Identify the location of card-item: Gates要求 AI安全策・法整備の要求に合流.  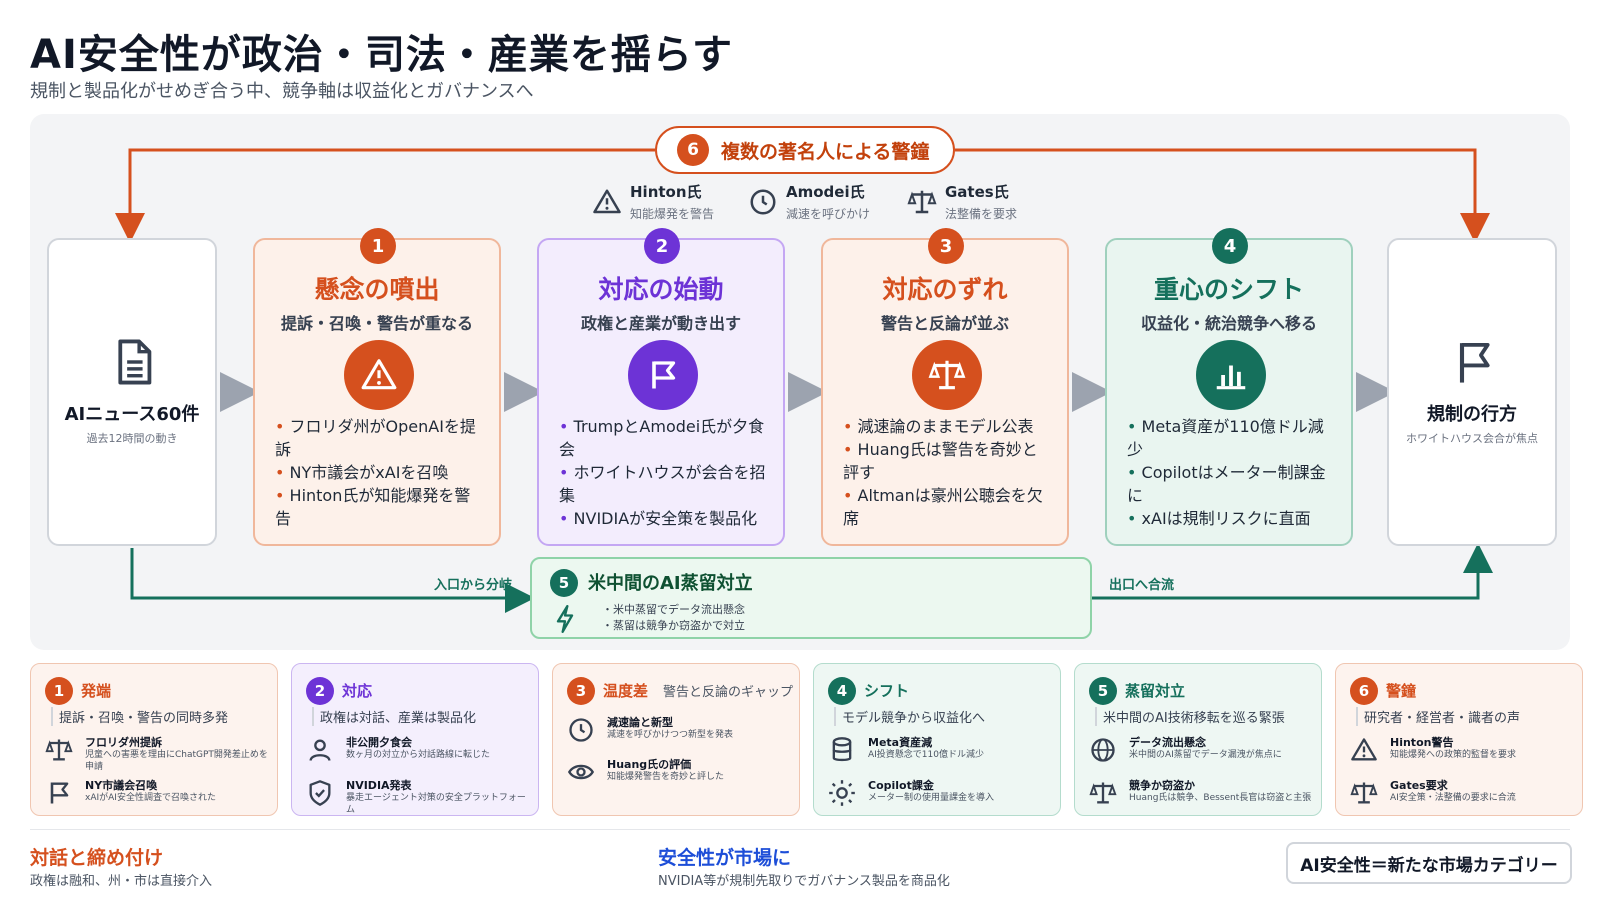
(1462, 799).